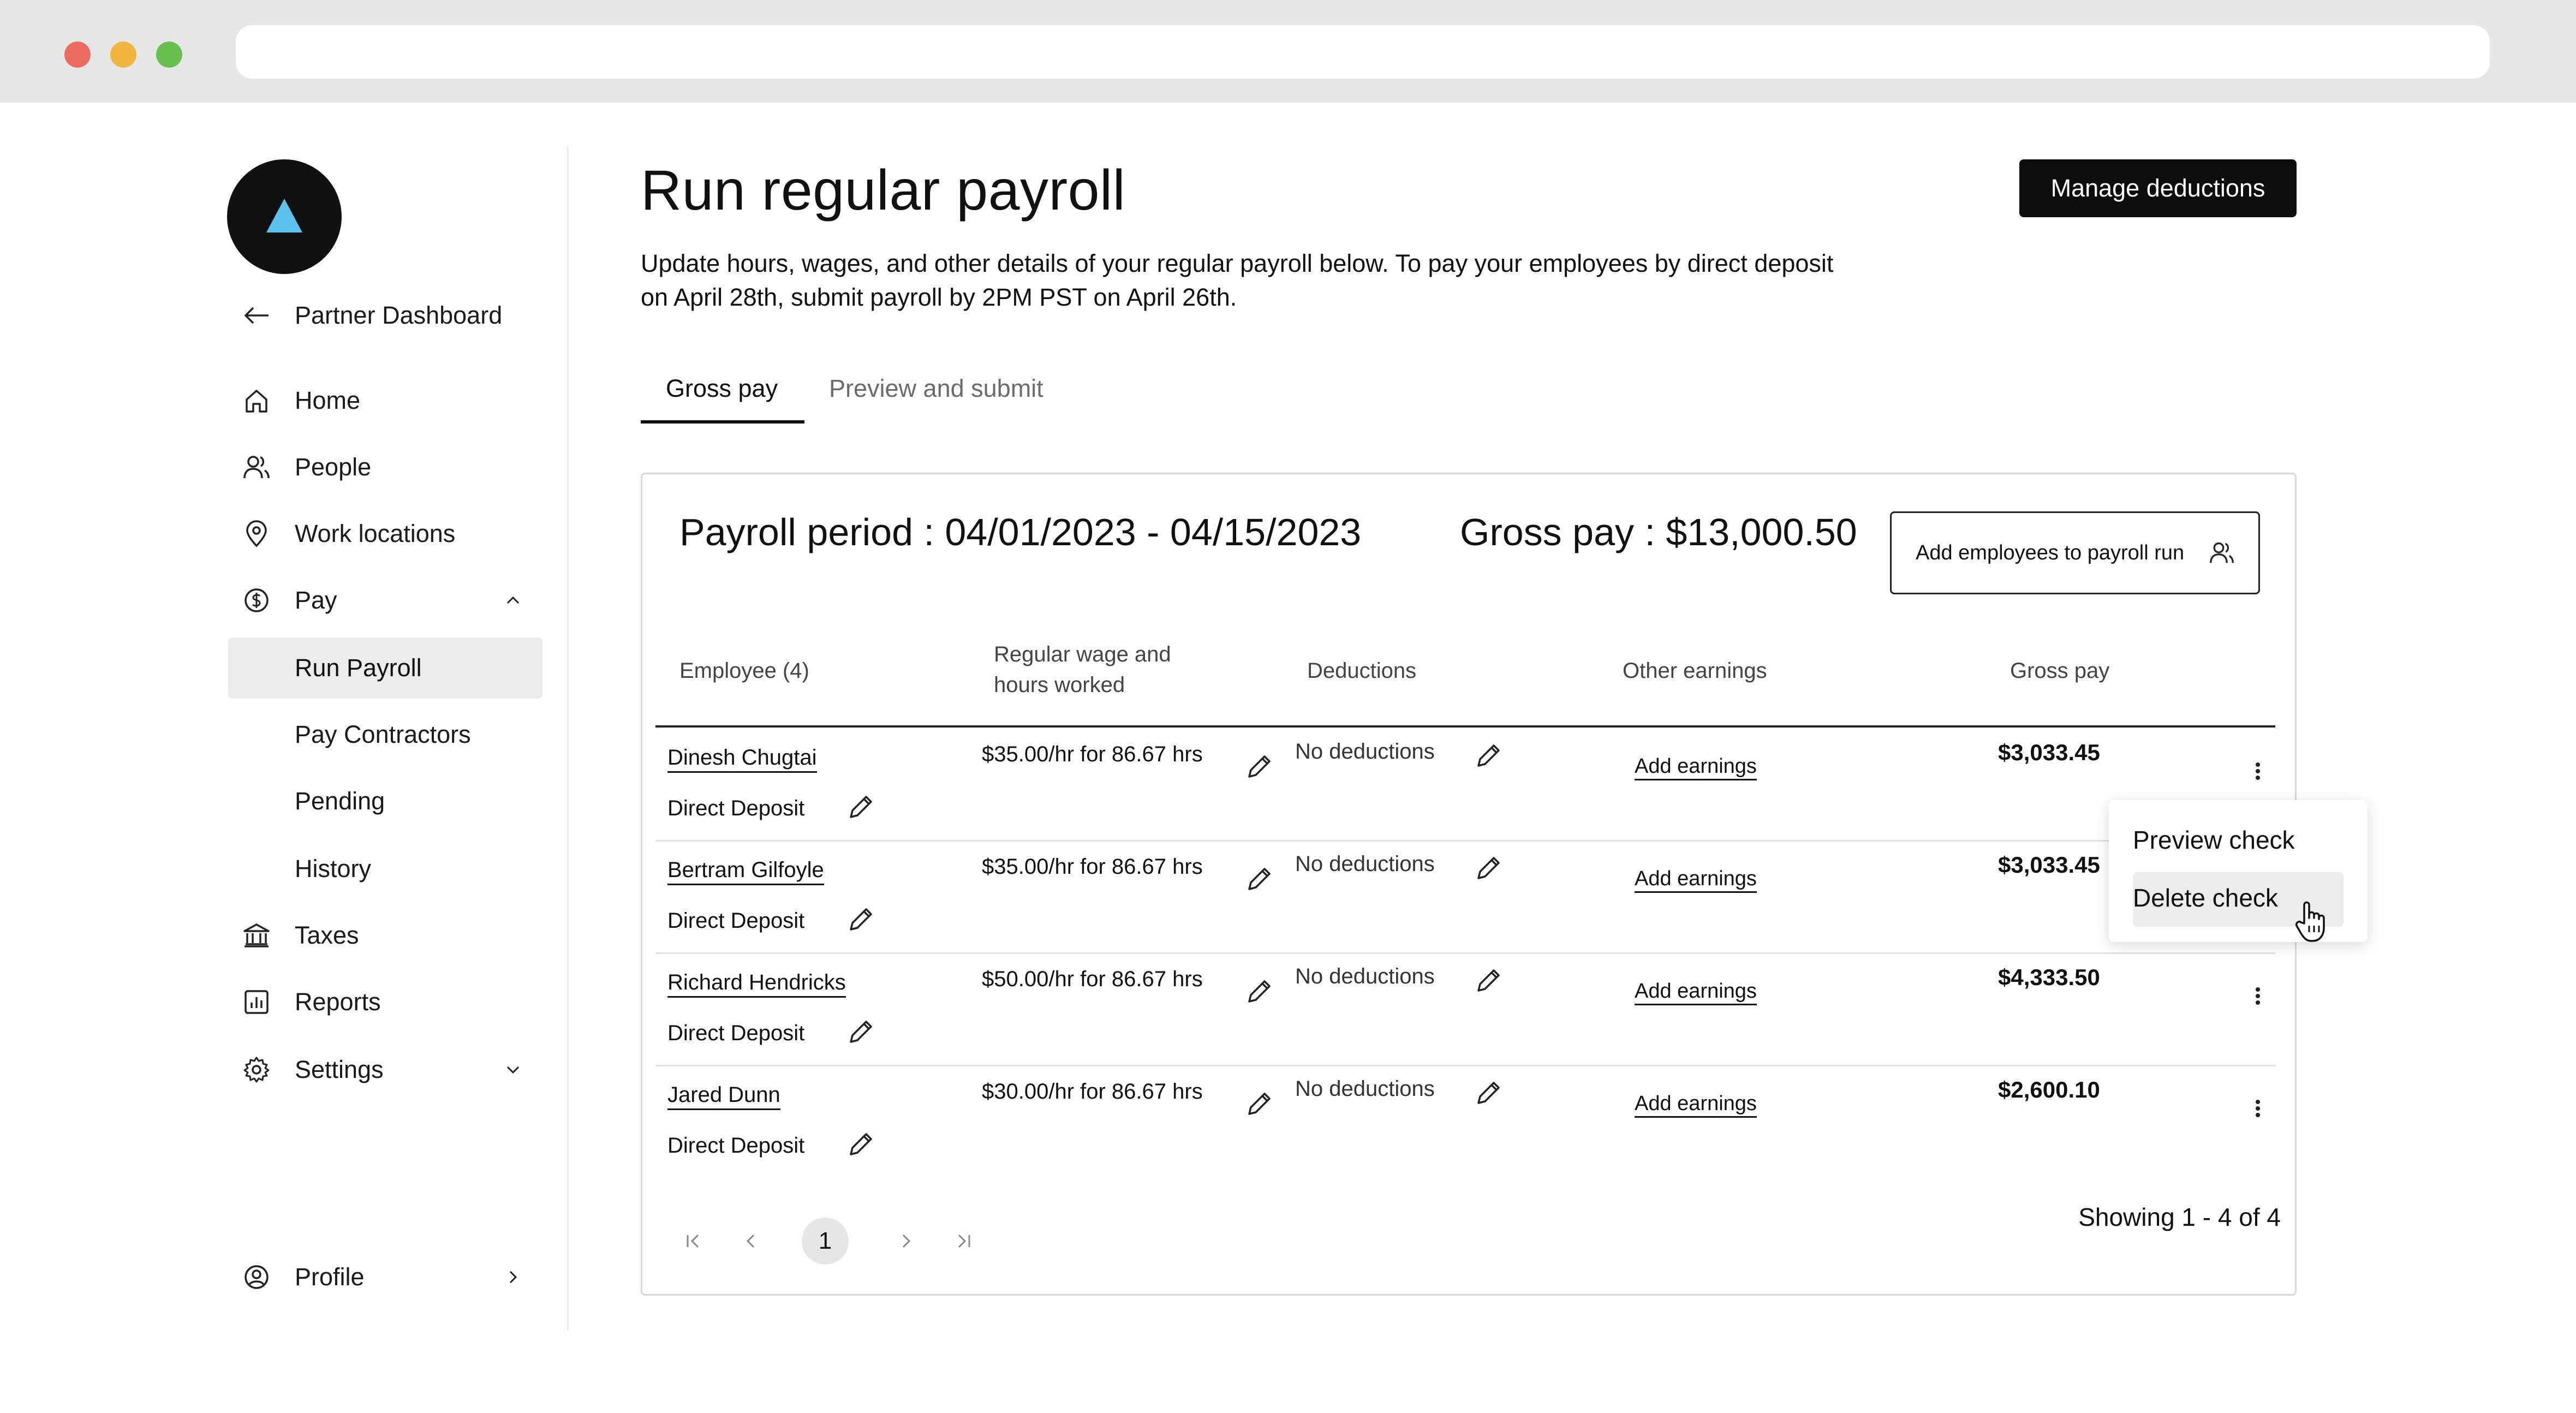 The width and height of the screenshot is (2576, 1413). Describe the element at coordinates (905, 1241) in the screenshot. I see `next-page-icon` at that location.